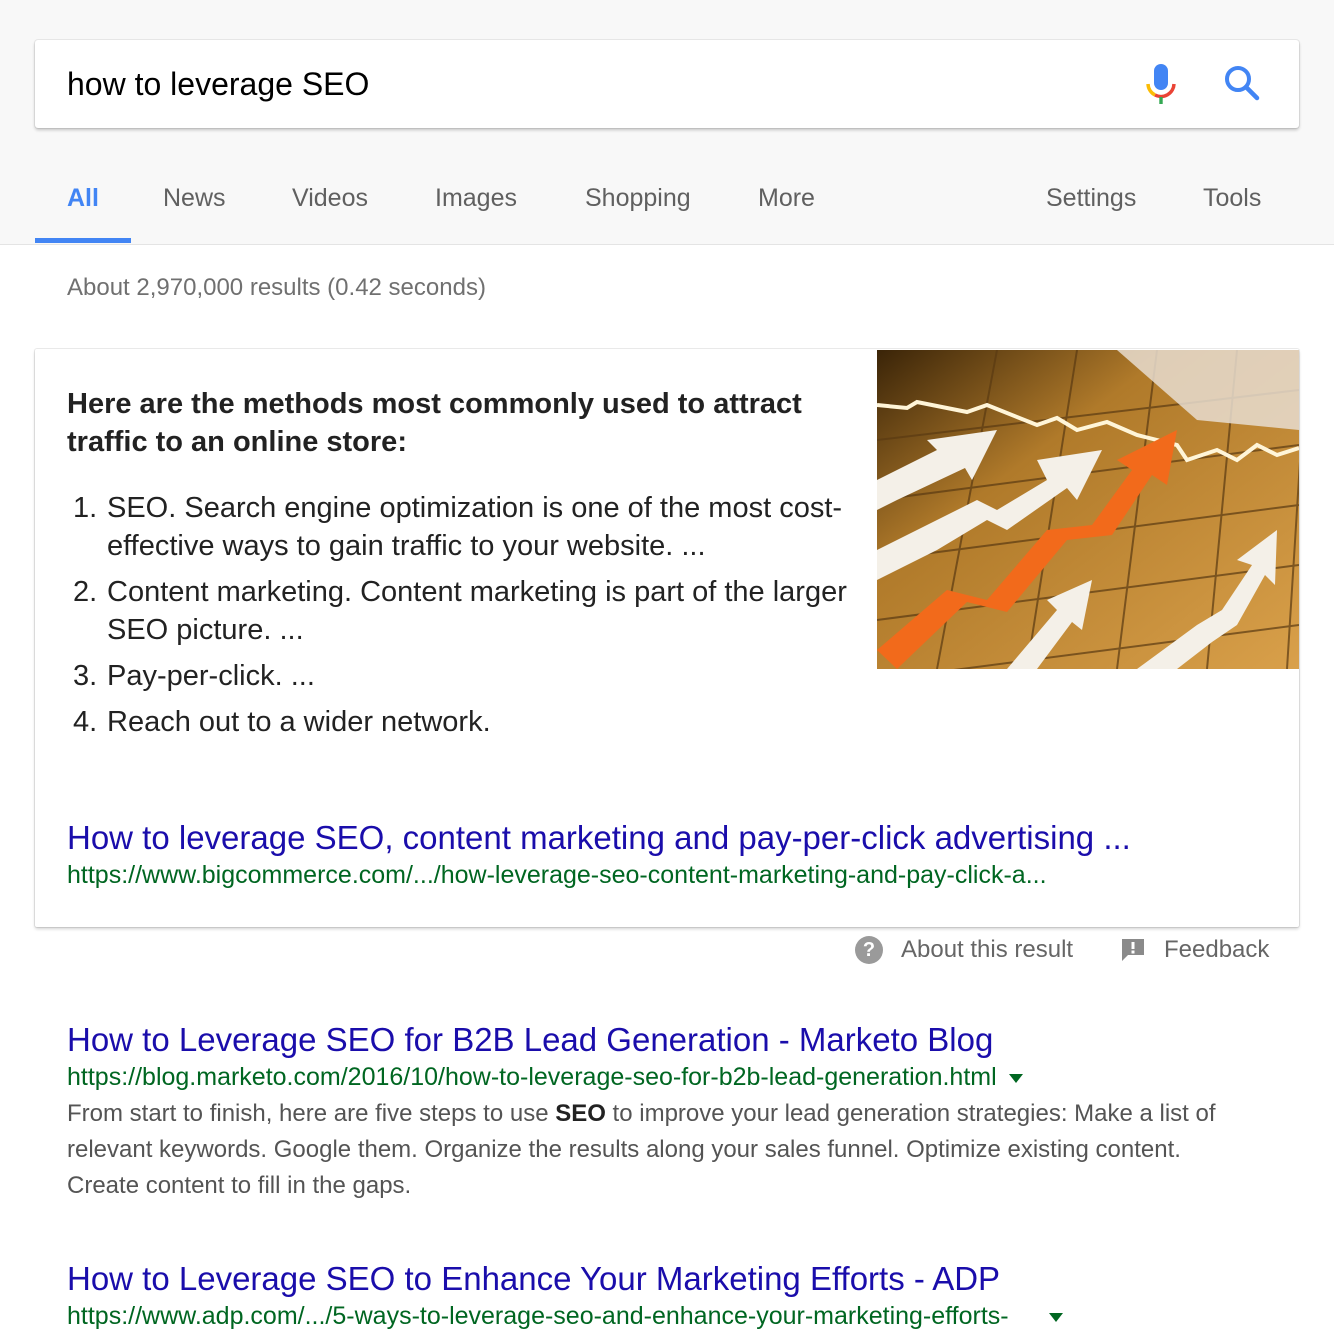 This screenshot has width=1334, height=1333. Describe the element at coordinates (85, 508) in the screenshot. I see `list-number: 1.` at that location.